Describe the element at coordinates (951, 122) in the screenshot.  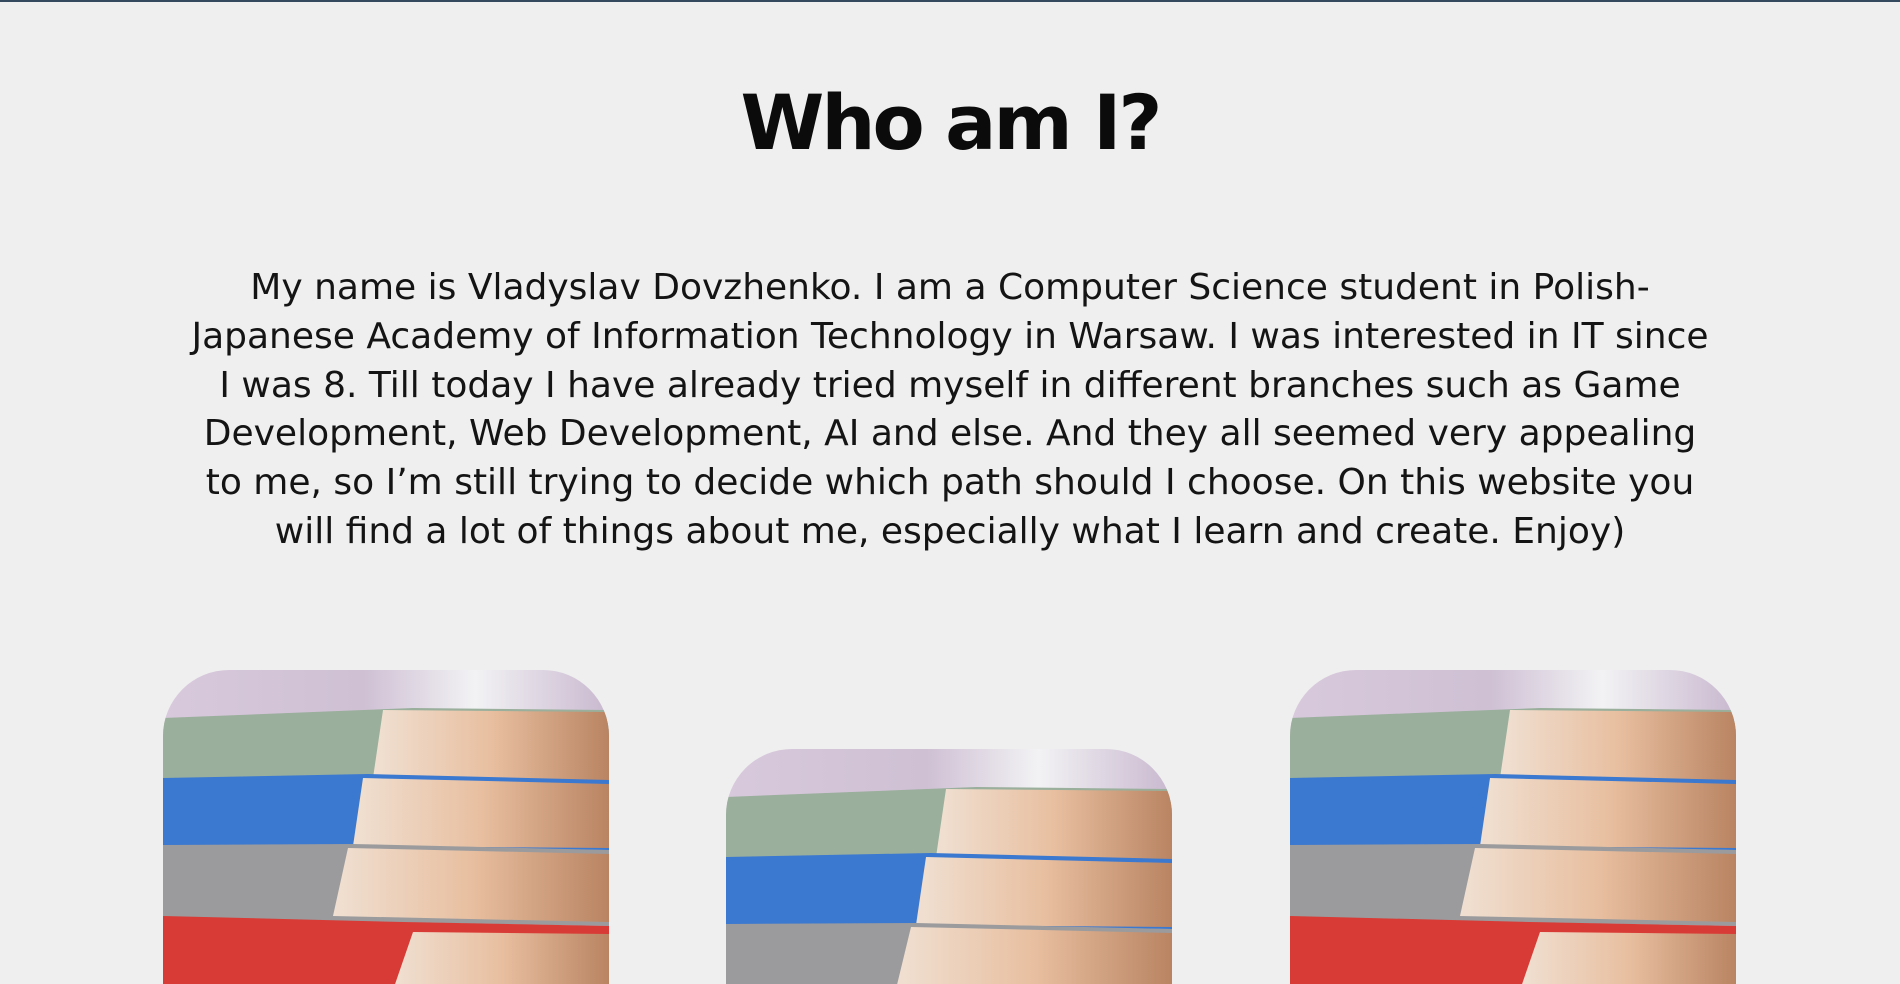
I see `page-title: Who am I?` at that location.